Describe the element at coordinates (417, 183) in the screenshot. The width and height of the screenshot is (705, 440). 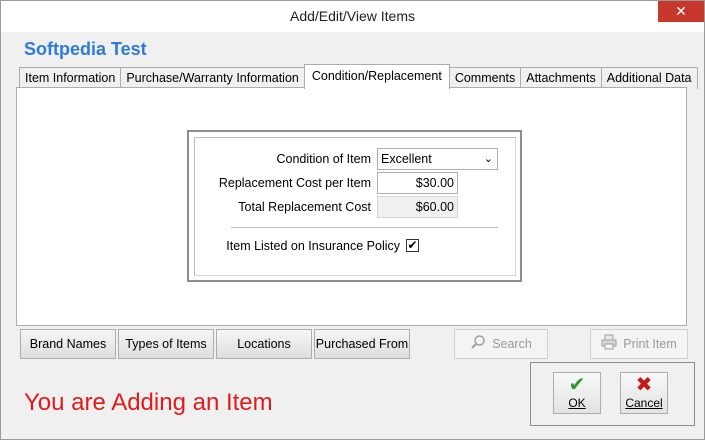
I see `replacement-cost-input: $30.00` at that location.